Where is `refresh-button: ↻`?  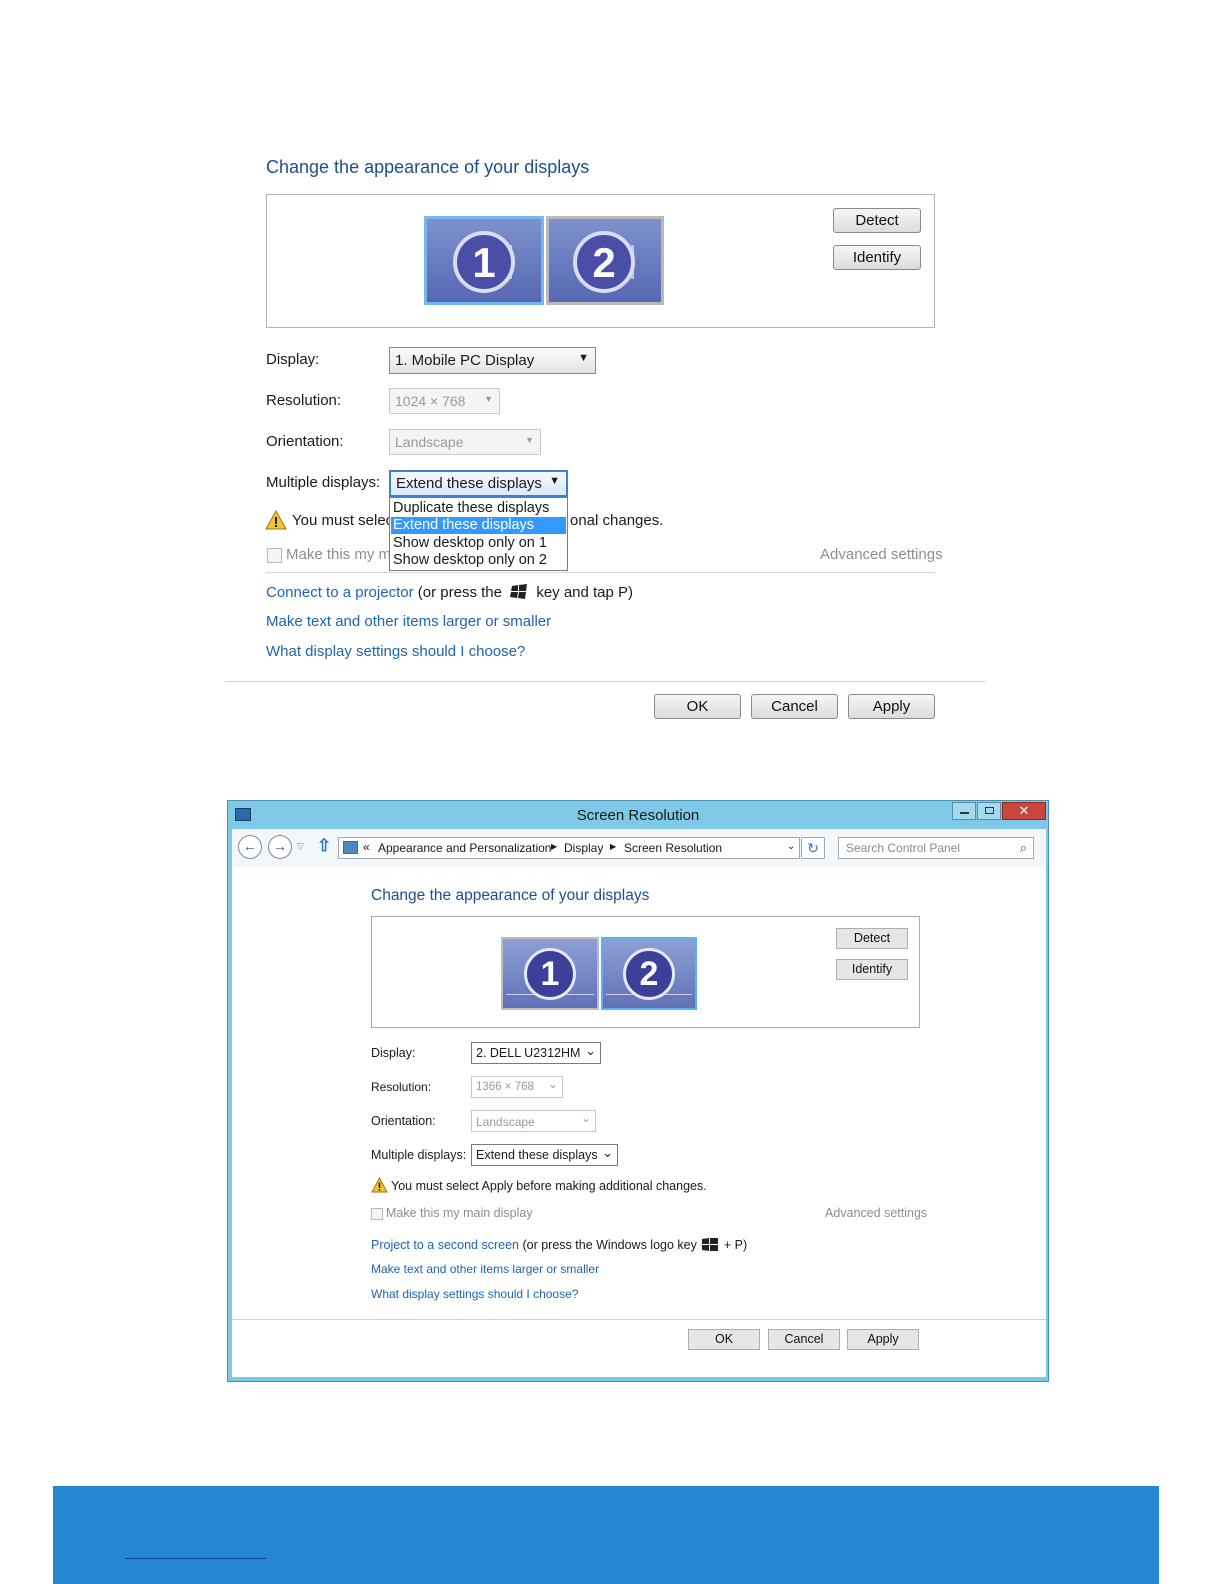
refresh-button: ↻ is located at coordinates (813, 848).